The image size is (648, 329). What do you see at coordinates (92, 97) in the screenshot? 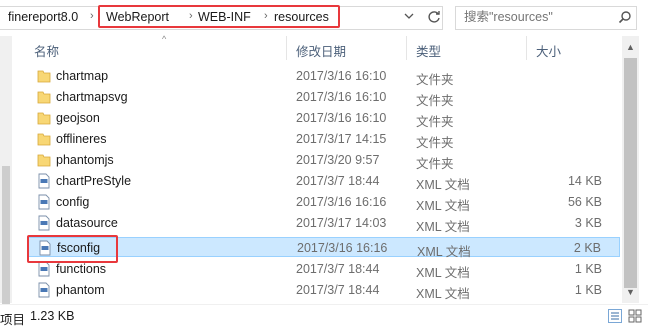
I see `file-name: chartmapsvg` at bounding box center [92, 97].